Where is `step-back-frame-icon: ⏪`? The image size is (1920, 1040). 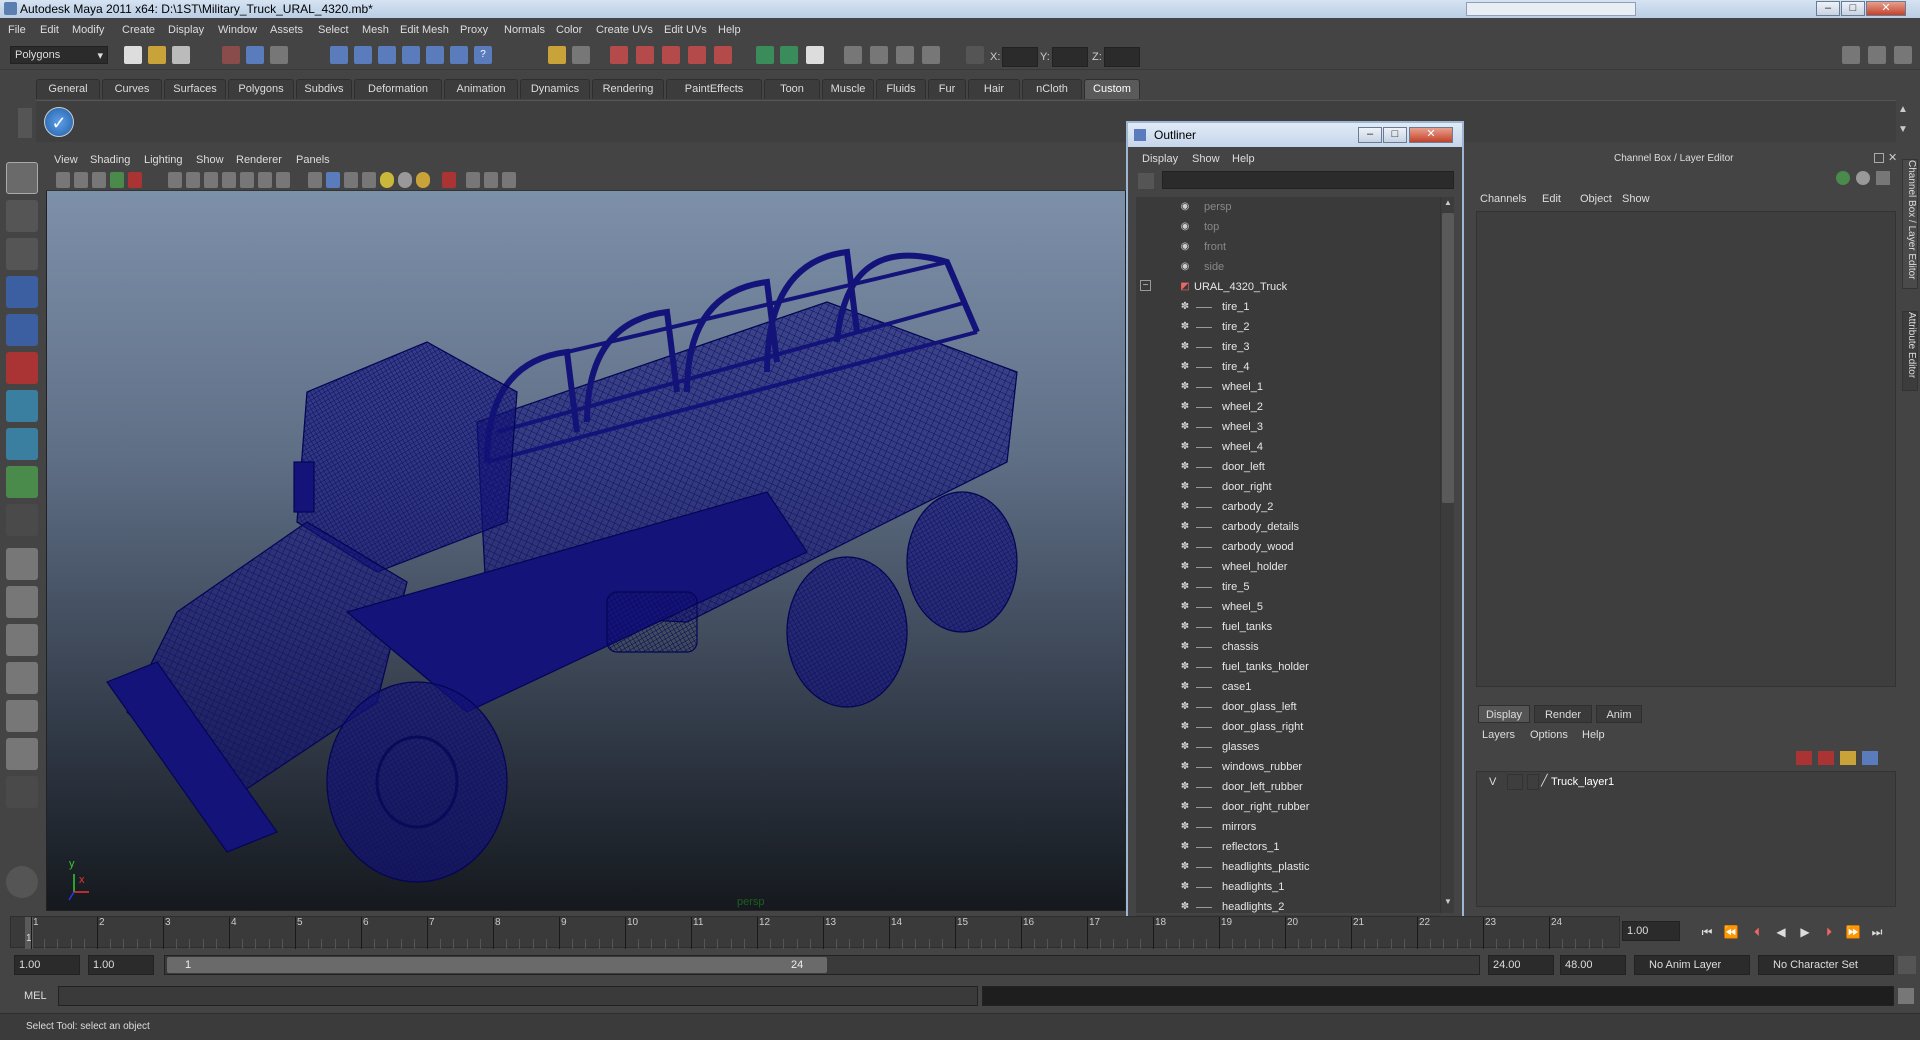 step-back-frame-icon: ⏪ is located at coordinates (1731, 933).